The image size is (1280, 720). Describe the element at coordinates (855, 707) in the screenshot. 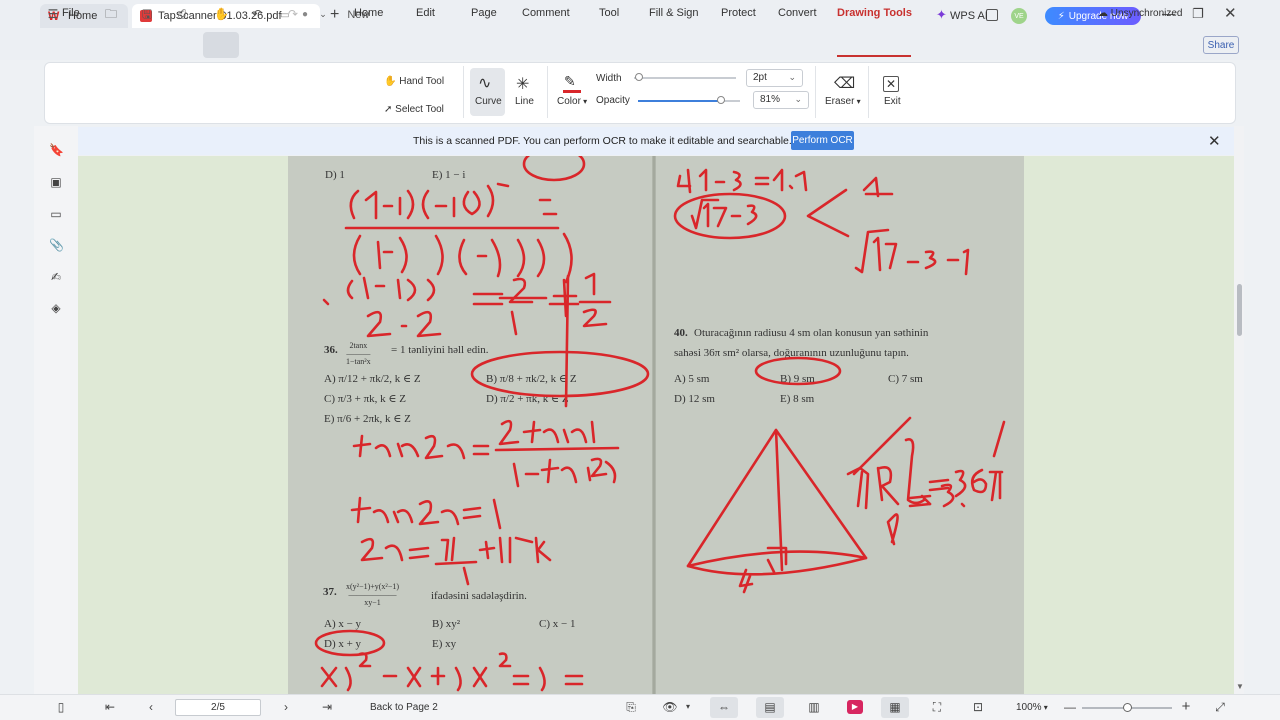

I see `play-record-icon: ▶` at that location.